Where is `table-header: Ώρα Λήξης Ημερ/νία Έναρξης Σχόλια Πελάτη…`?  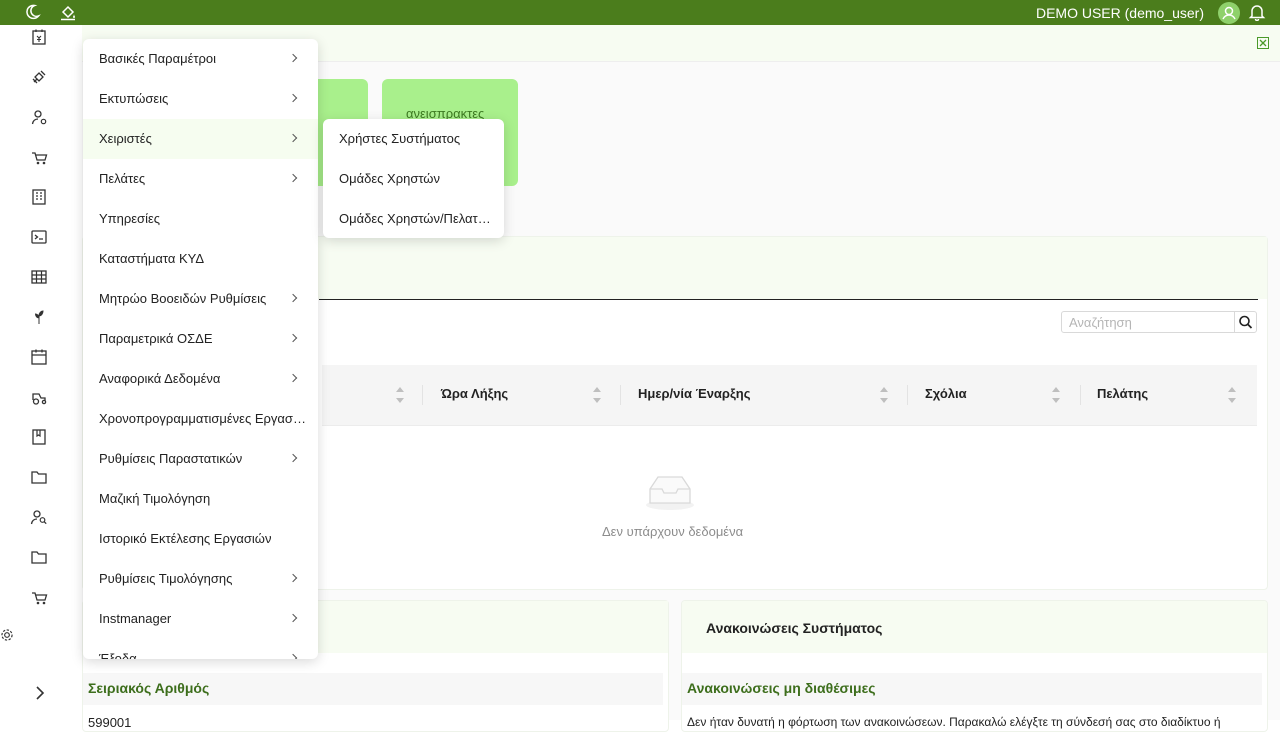 table-header: Ώρα Λήξης Ημερ/νία Έναρξης Σχόλια Πελάτη… is located at coordinates (789, 395).